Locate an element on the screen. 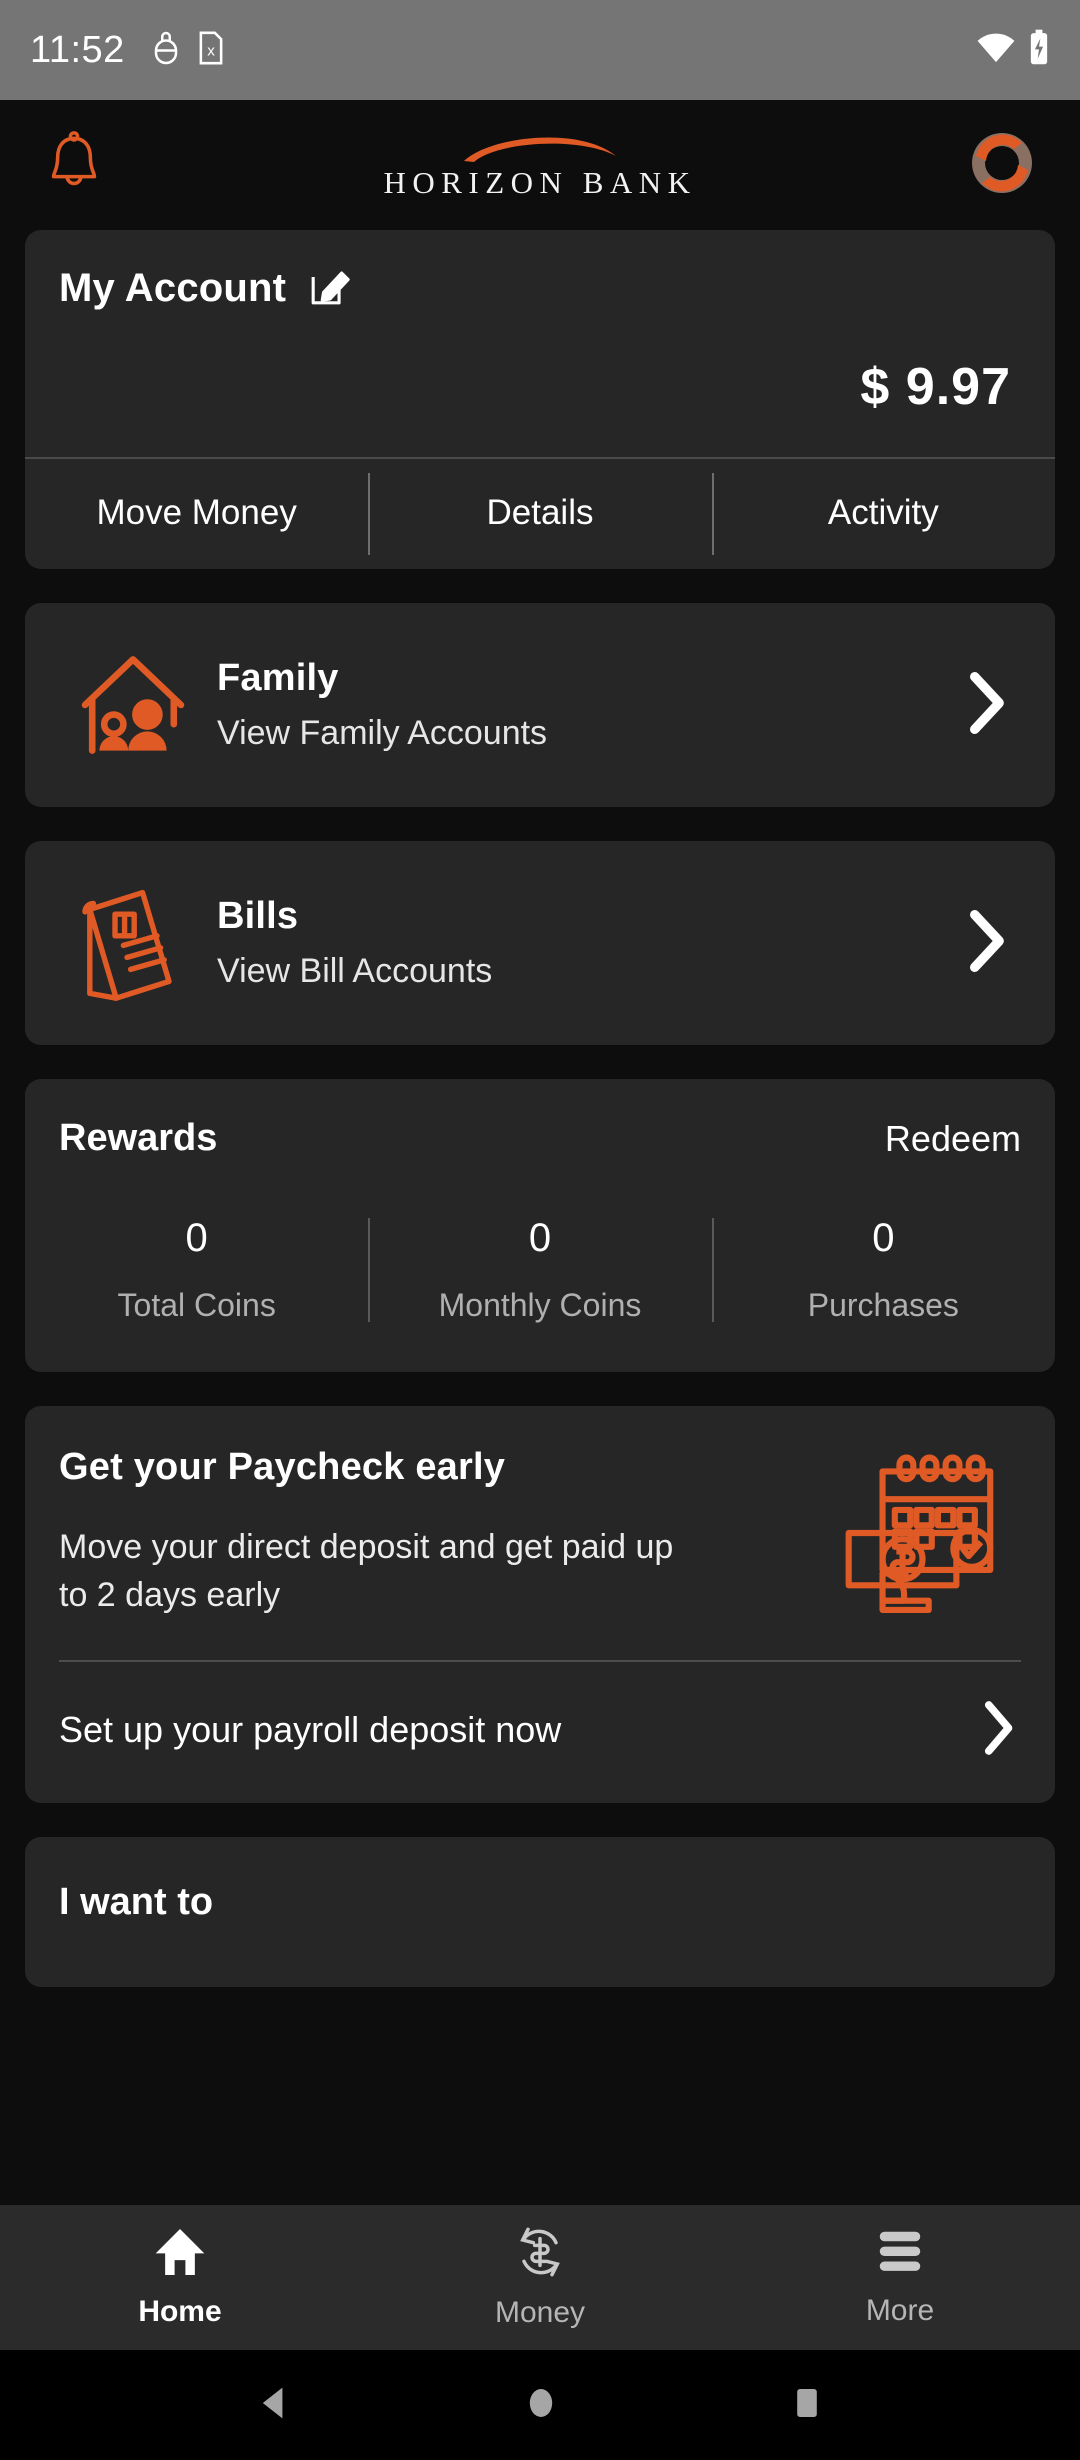  profile-avatar-icon is located at coordinates (1002, 165).